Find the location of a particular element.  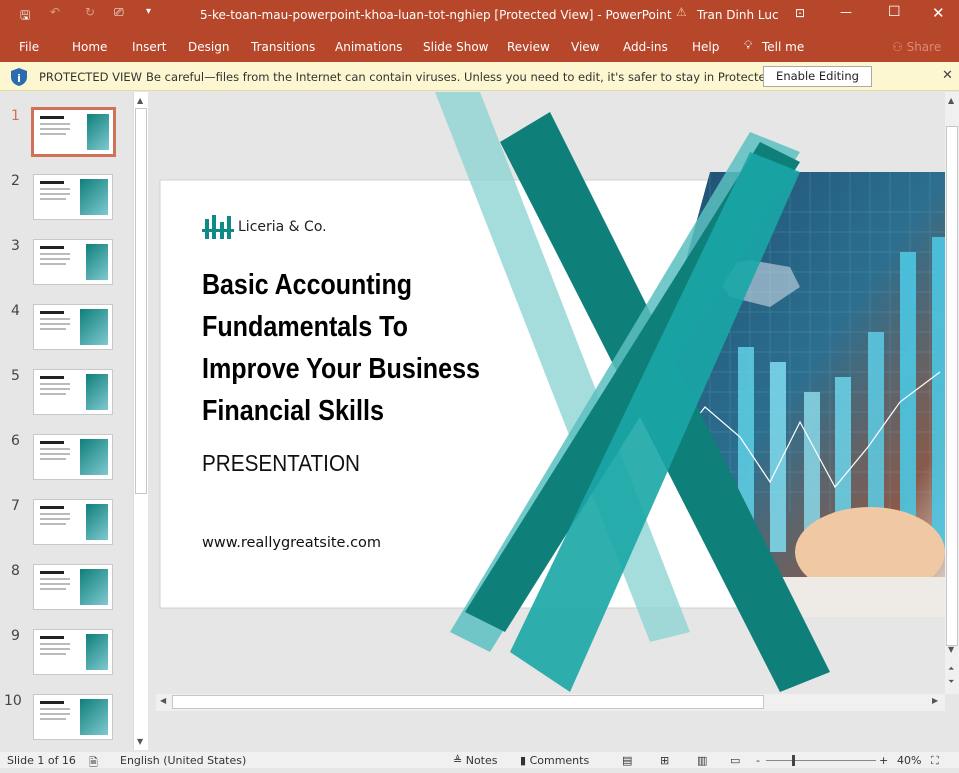

tab-insert: Insert is located at coordinates (149, 47).